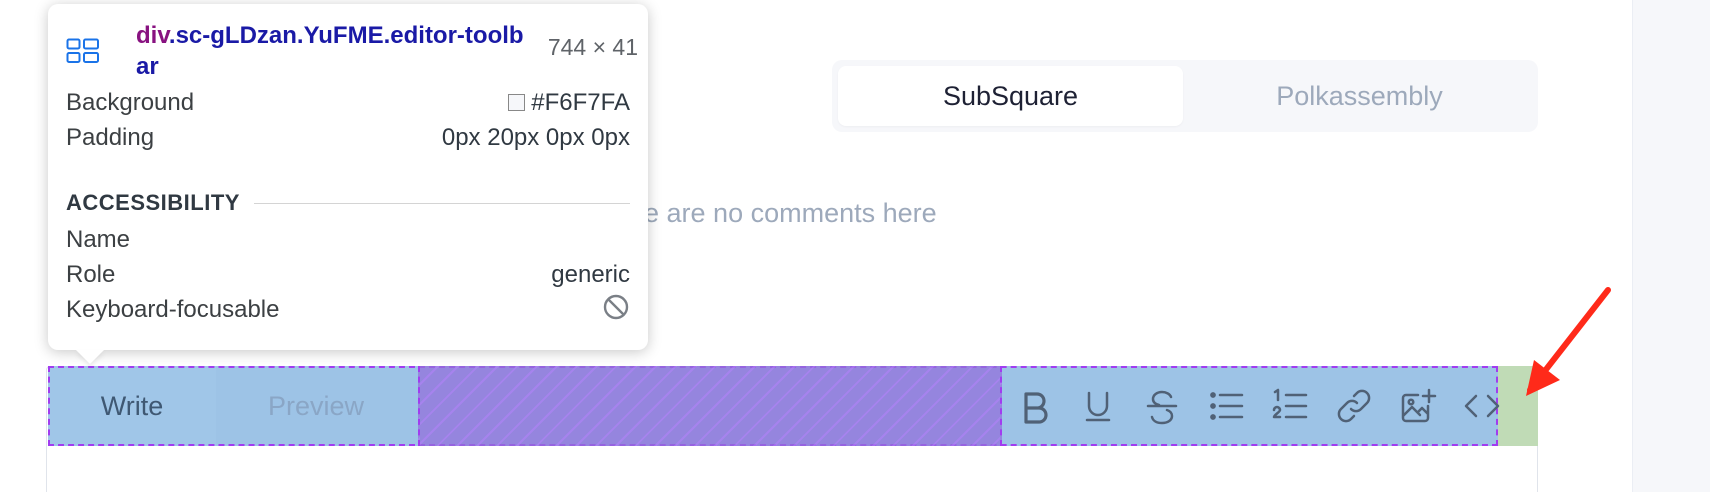 Image resolution: width=1710 pixels, height=492 pixels. What do you see at coordinates (110, 137) in the screenshot?
I see `padding-label: Padding` at bounding box center [110, 137].